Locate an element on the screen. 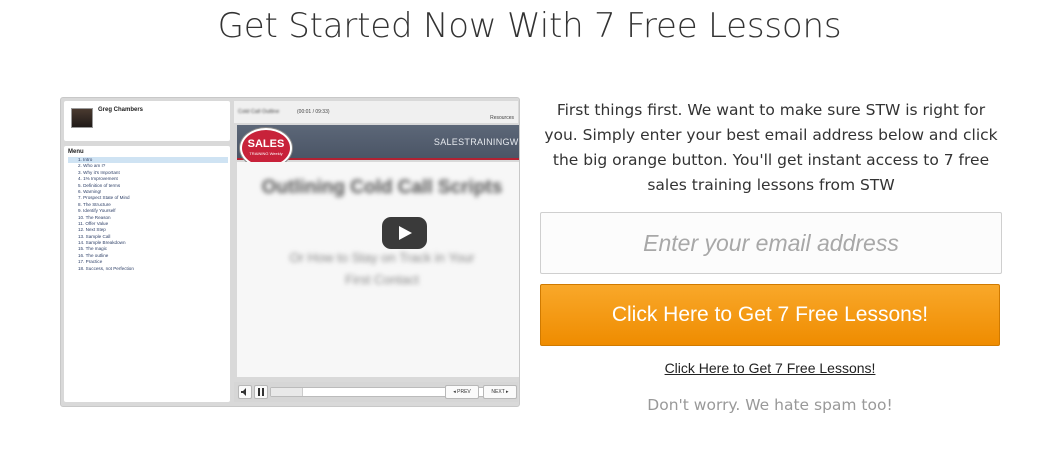 Image resolution: width=1059 pixels, height=452 pixels. get-lessons-button: Click Here to Get 7 Free Lessons! is located at coordinates (770, 315).